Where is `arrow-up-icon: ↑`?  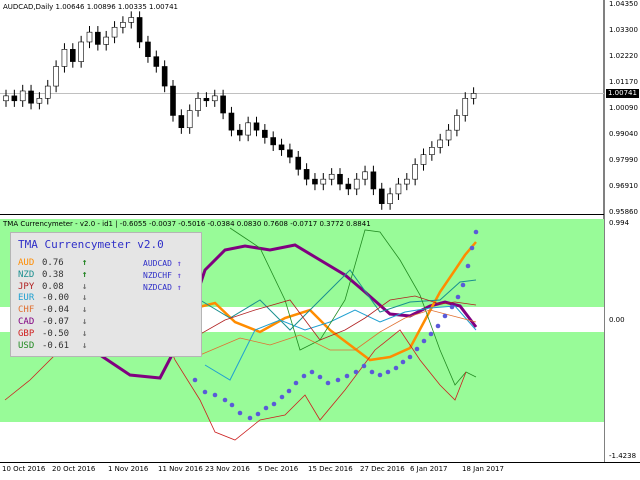 arrow-up-icon: ↑ is located at coordinates (85, 274).